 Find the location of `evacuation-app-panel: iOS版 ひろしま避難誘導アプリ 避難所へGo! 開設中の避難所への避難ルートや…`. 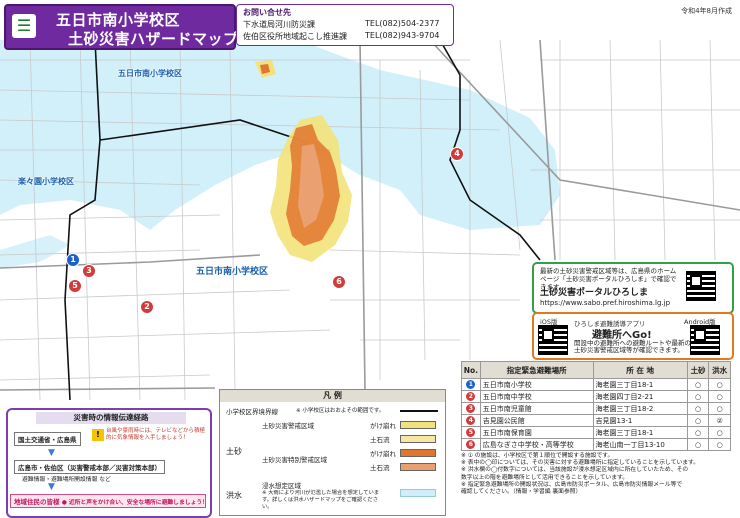

evacuation-app-panel: iOS版 ひろしま避難誘導アプリ 避難所へGo! 開設中の避難所への避難ルートや… is located at coordinates (633, 336).